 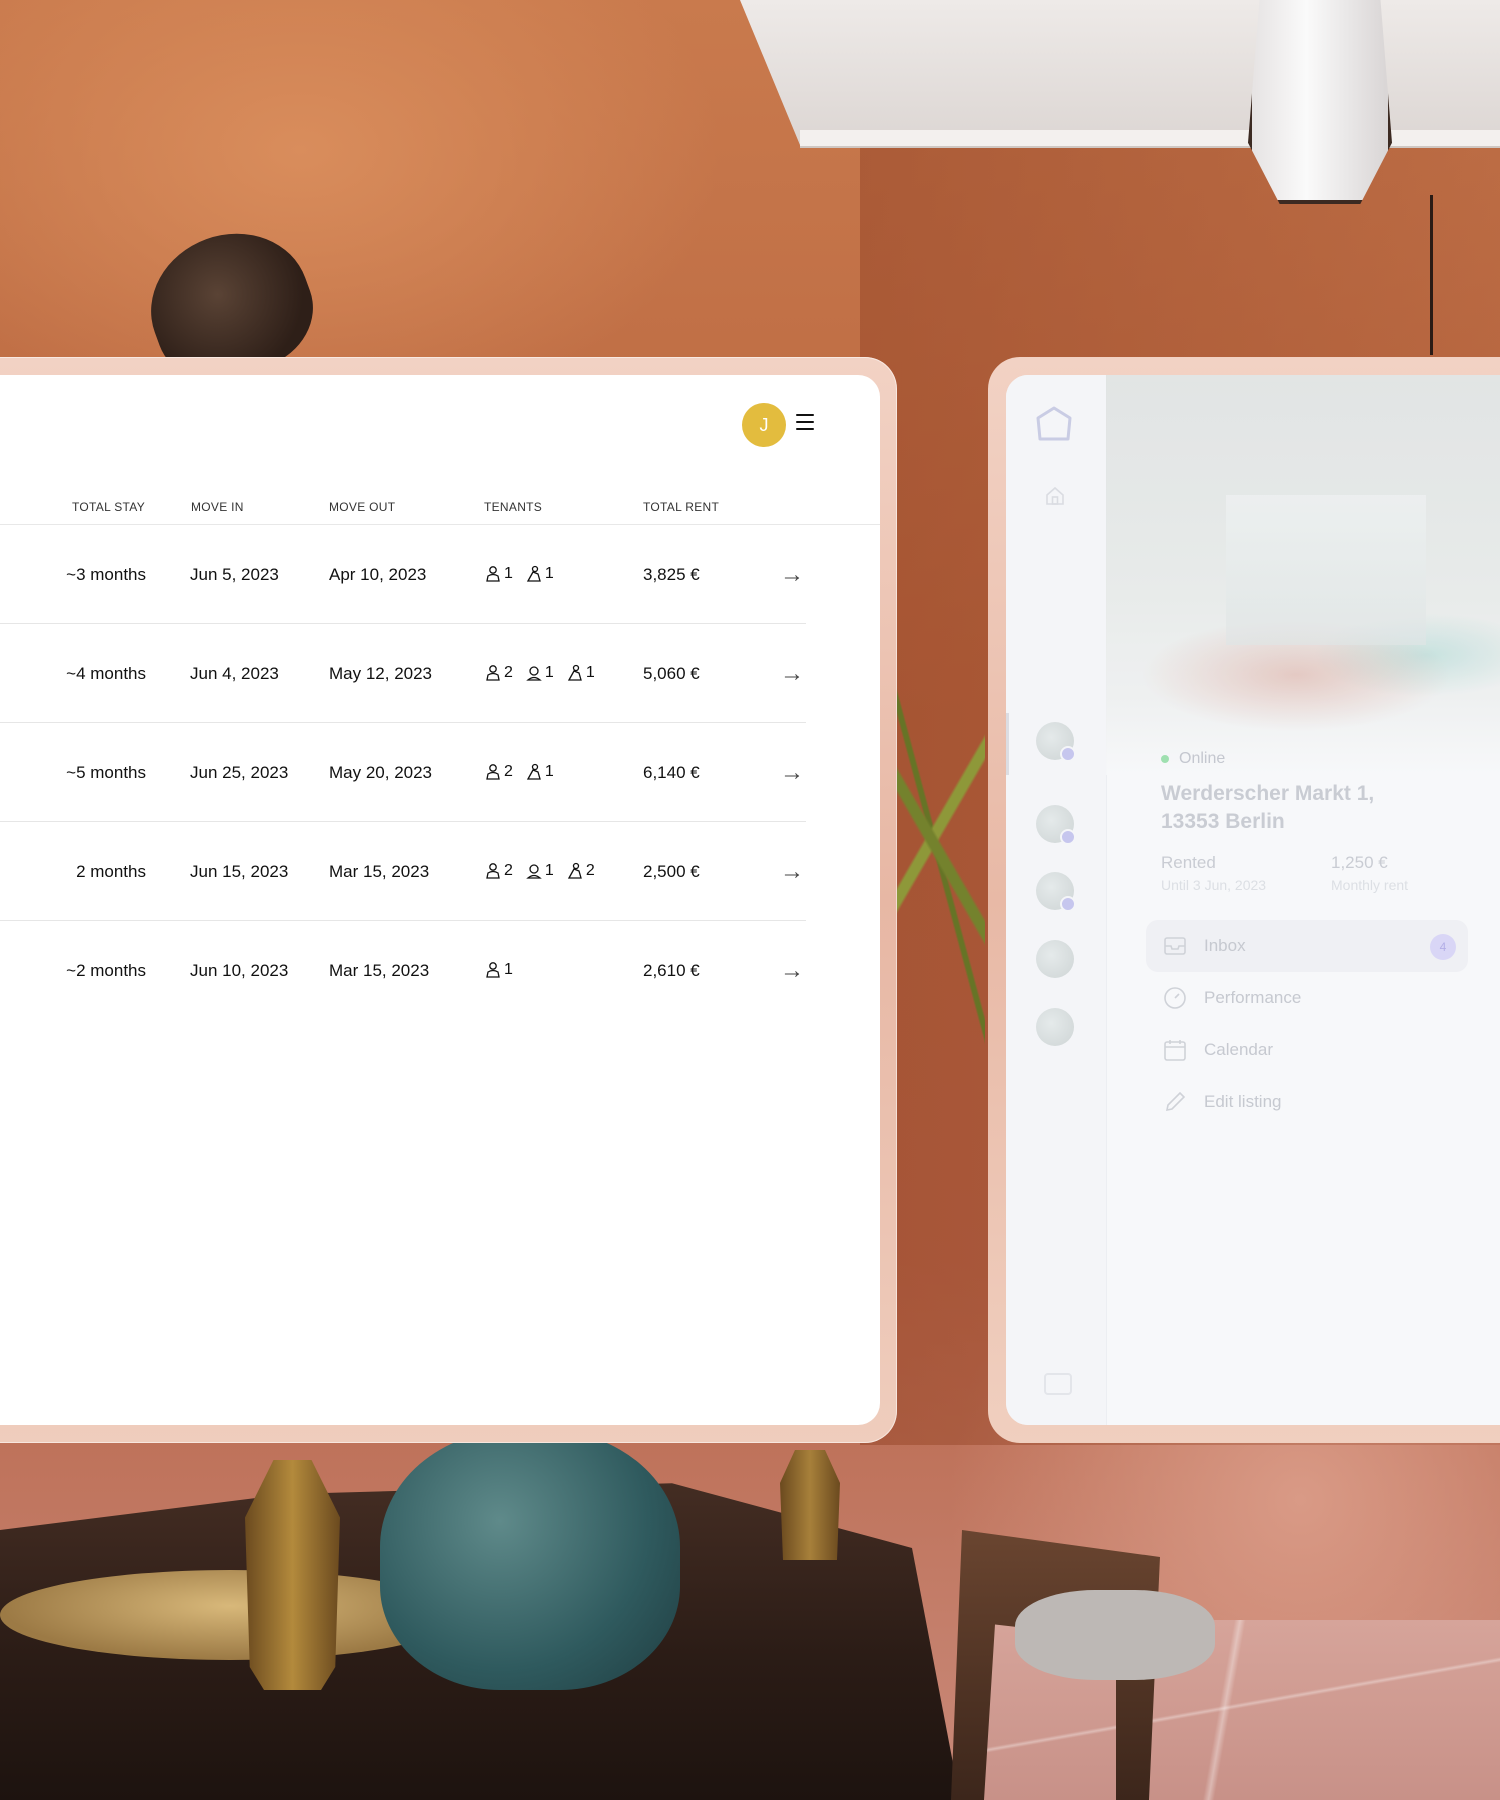 I want to click on photo-interior, so click(x=1326, y=570).